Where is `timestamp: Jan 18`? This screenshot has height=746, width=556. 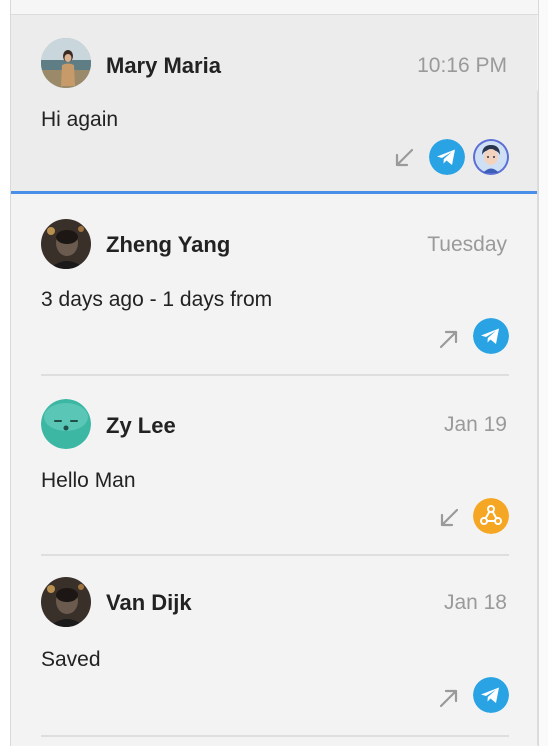 timestamp: Jan 18 is located at coordinates (475, 602).